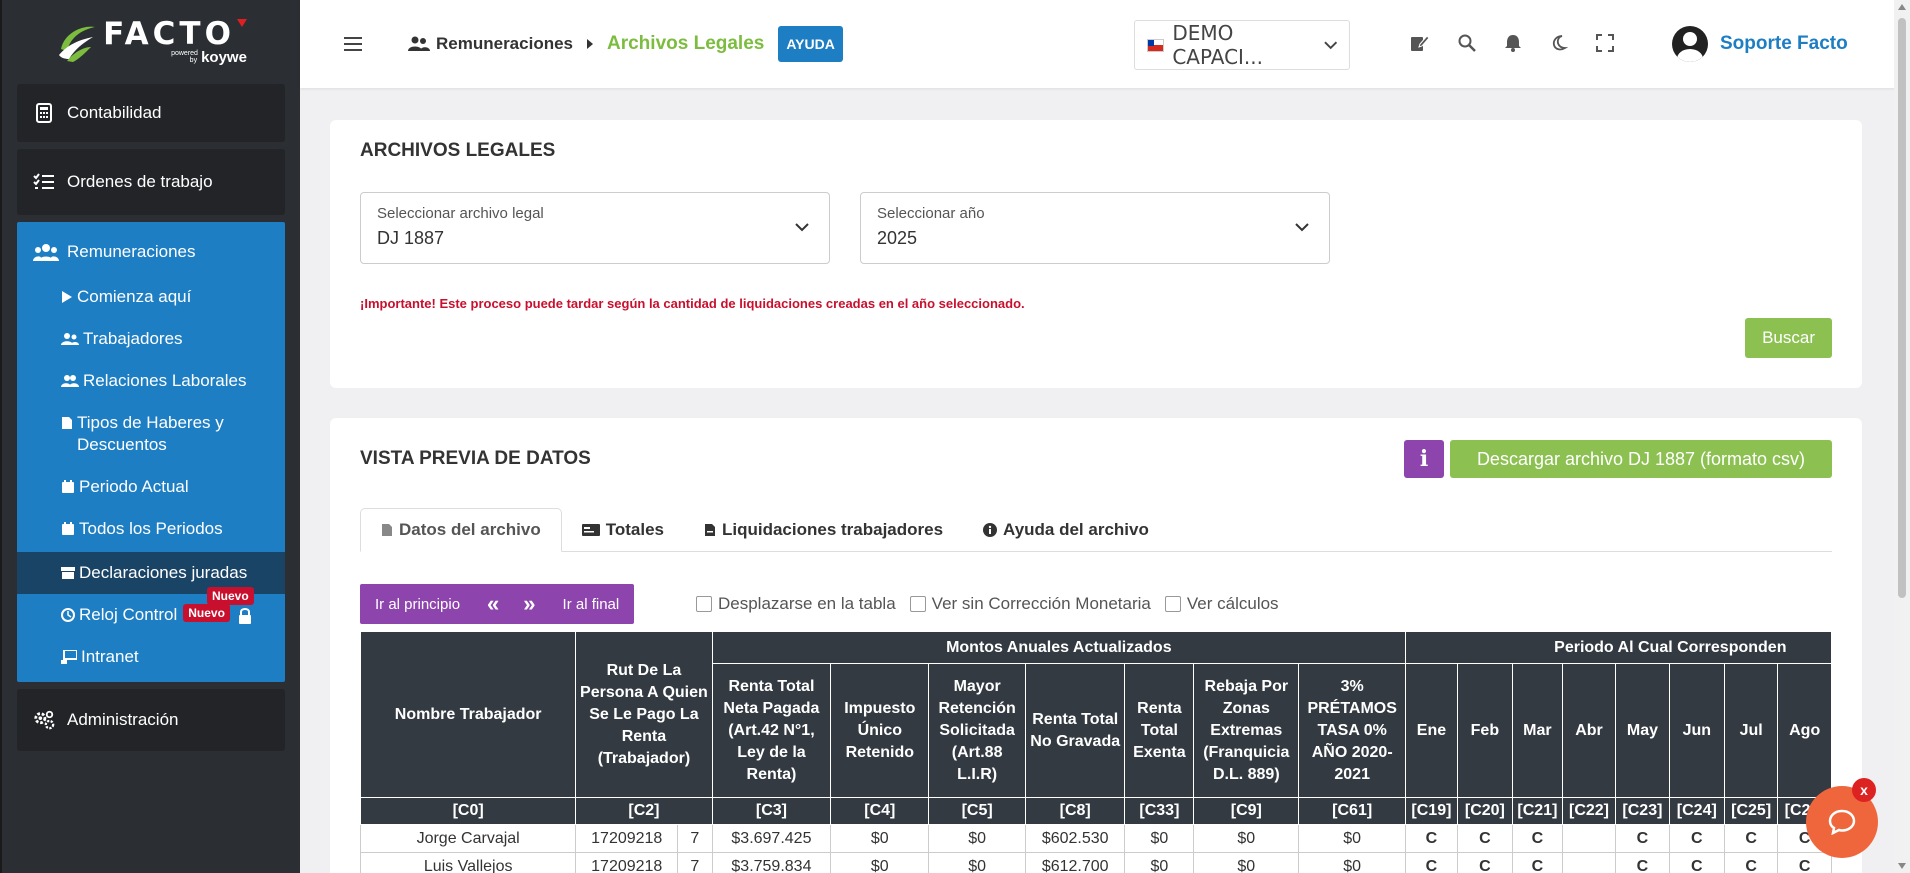 The height and width of the screenshot is (873, 1910). I want to click on cell-dv: 7, so click(695, 862).